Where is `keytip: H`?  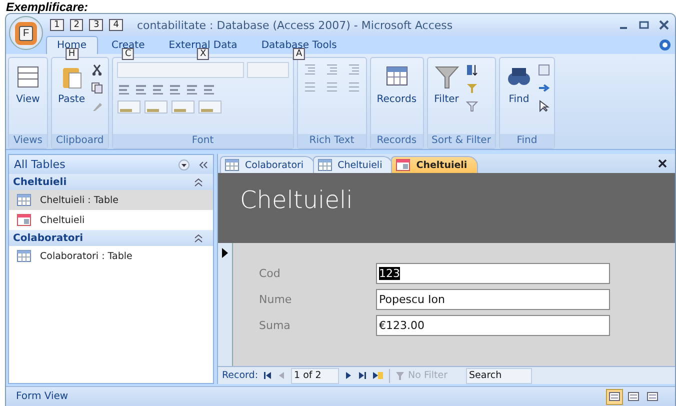
keytip: H is located at coordinates (71, 54).